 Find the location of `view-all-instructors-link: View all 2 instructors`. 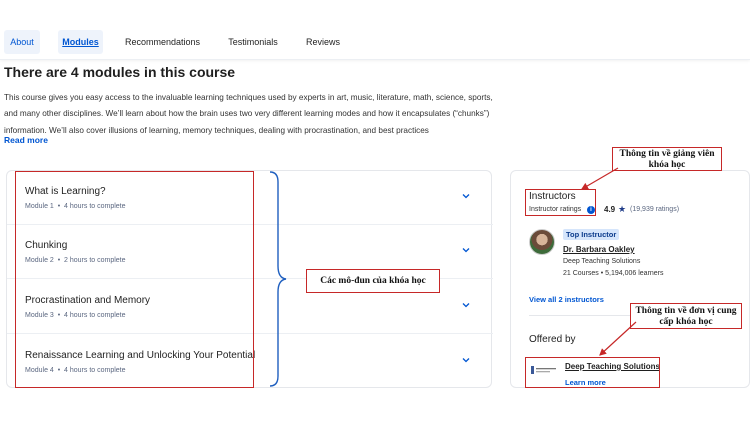

view-all-instructors-link: View all 2 instructors is located at coordinates (566, 299).